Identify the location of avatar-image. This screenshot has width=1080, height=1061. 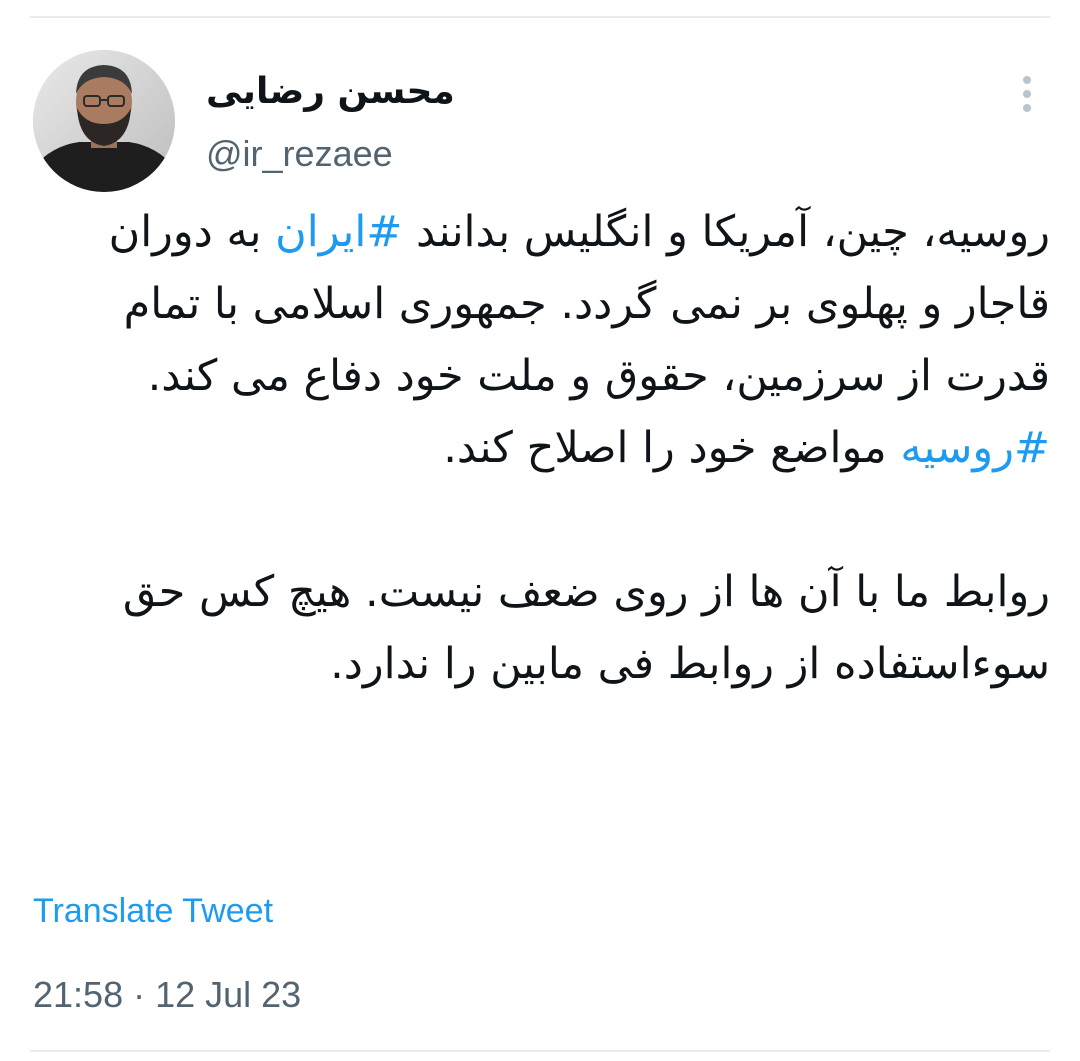
(104, 121).